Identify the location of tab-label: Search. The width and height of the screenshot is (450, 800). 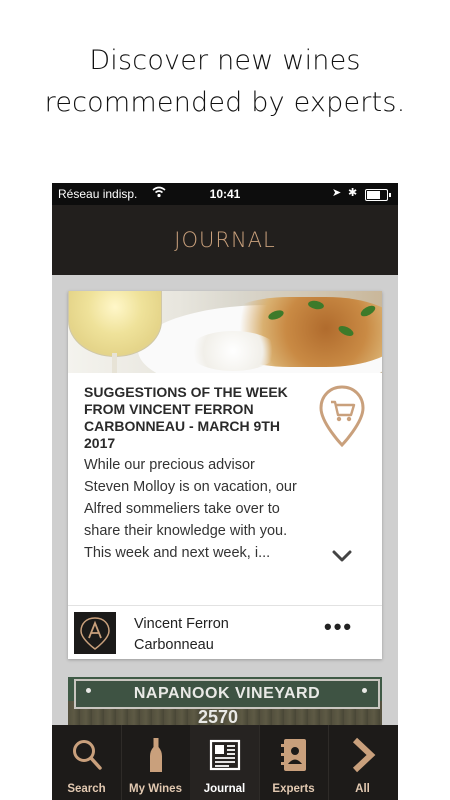
(86, 789).